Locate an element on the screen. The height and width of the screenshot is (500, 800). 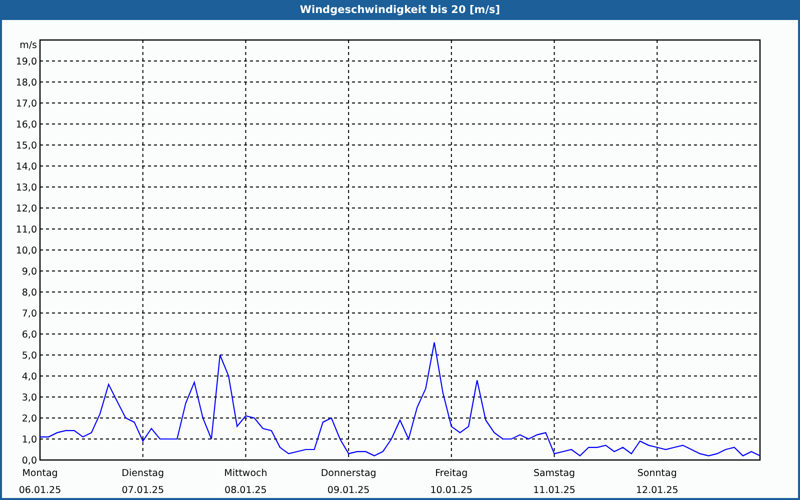
y-axis-tick-label: 4,0 is located at coordinates (29, 377).